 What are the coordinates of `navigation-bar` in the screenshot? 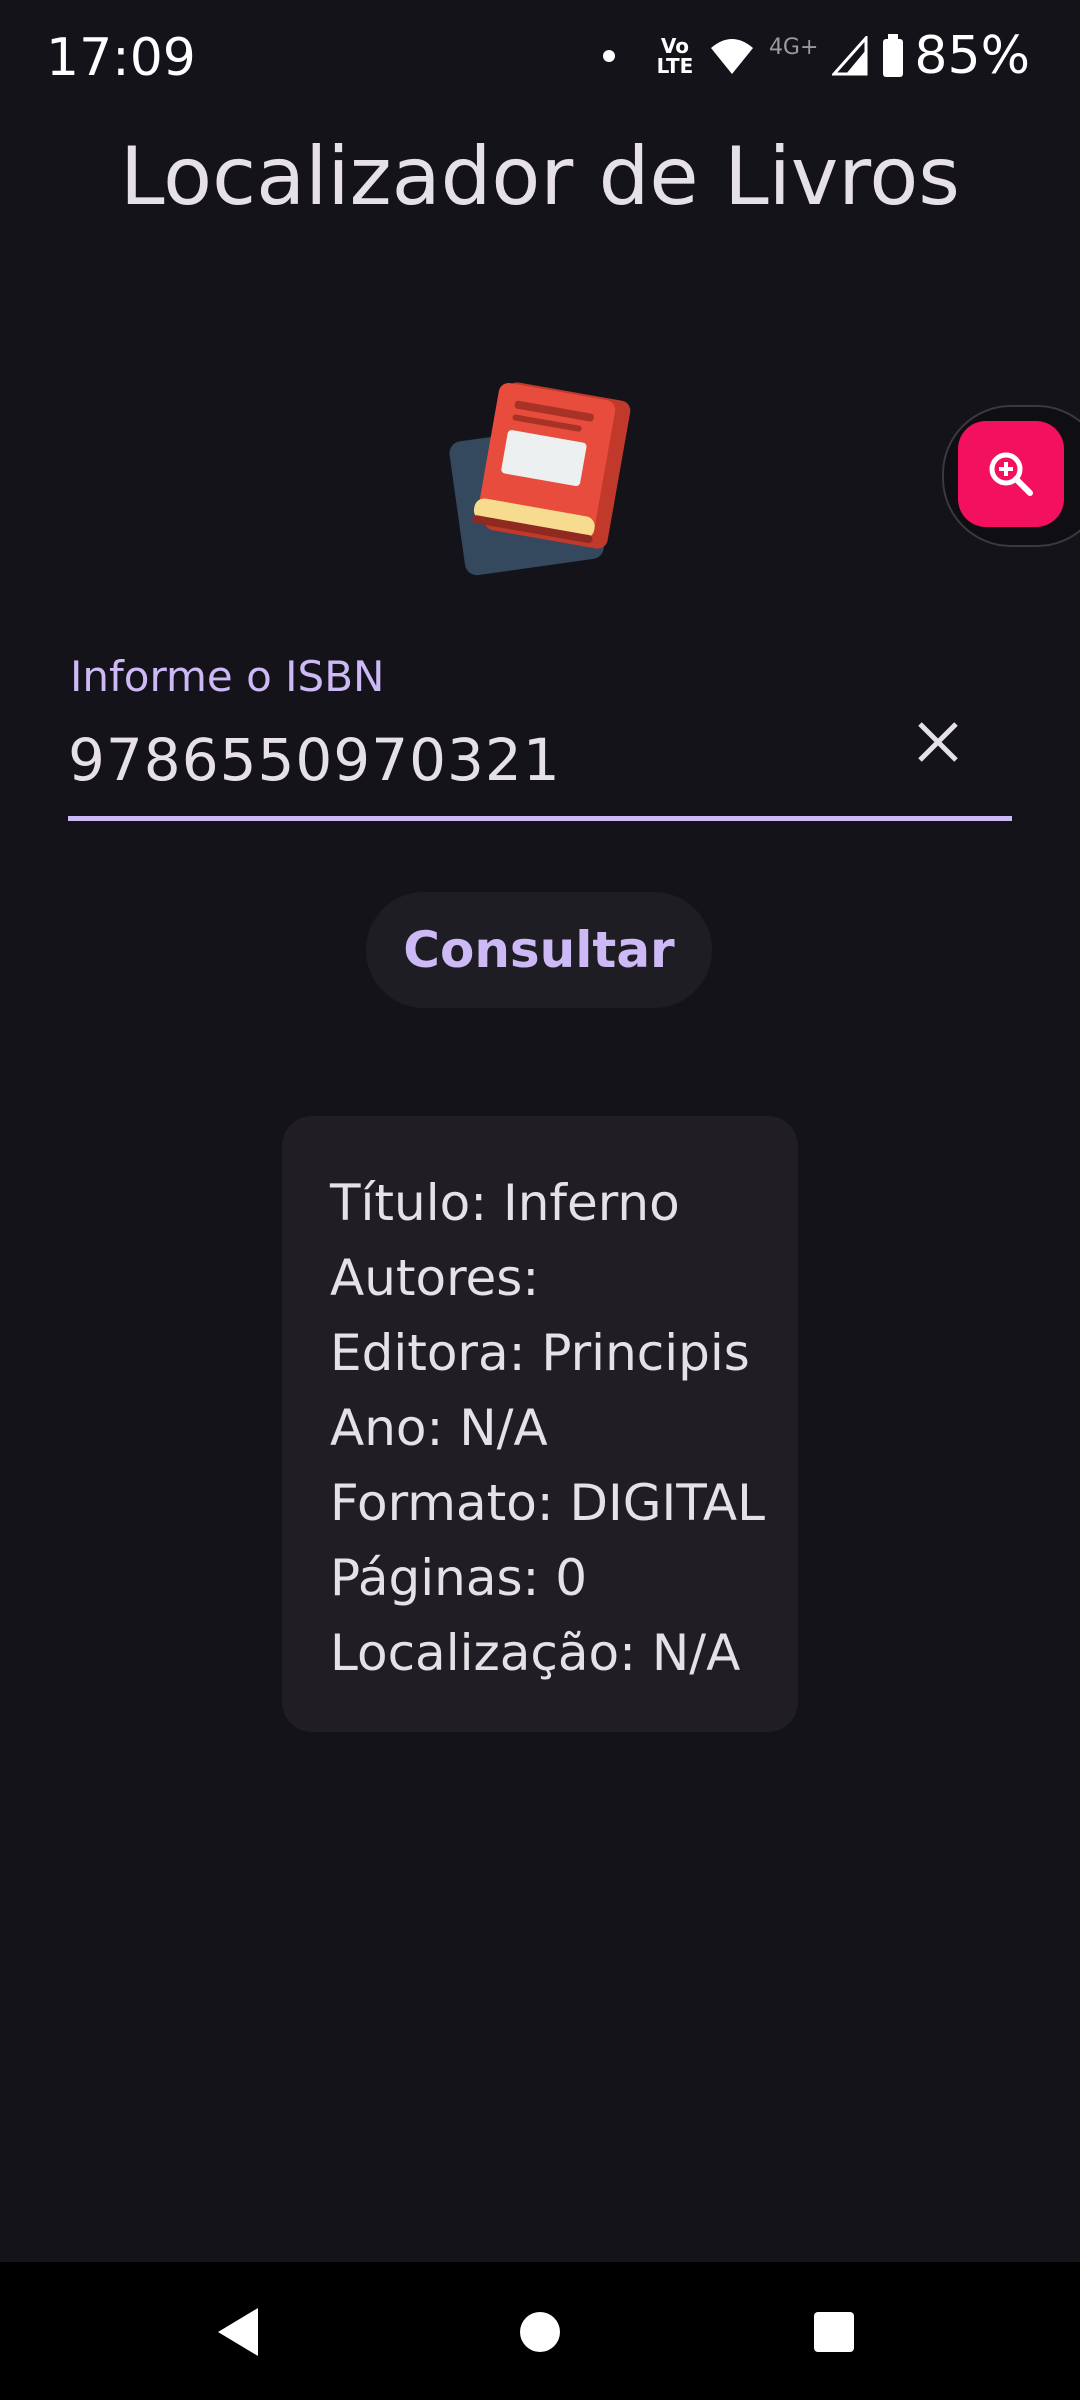 It's located at (540, 2331).